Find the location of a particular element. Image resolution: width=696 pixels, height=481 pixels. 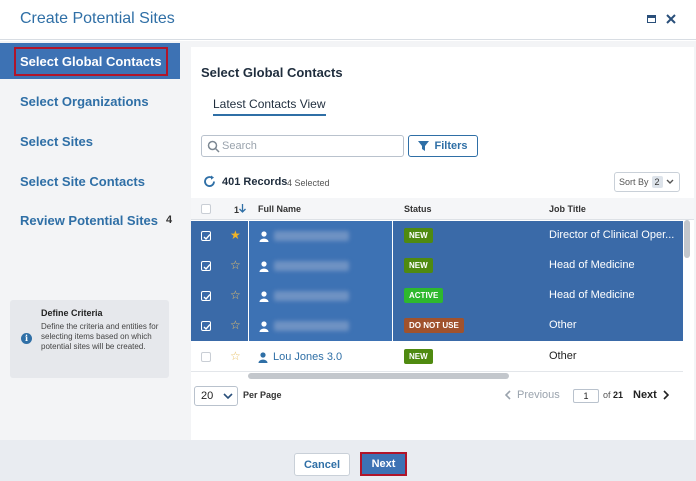

search-placeholder: Search is located at coordinates (239, 146).